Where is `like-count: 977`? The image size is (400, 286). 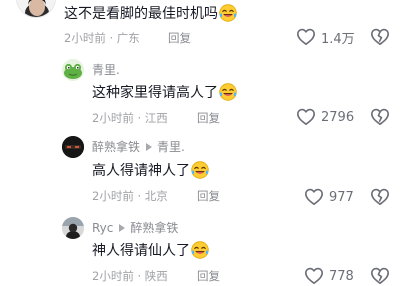 like-count: 977 is located at coordinates (341, 197).